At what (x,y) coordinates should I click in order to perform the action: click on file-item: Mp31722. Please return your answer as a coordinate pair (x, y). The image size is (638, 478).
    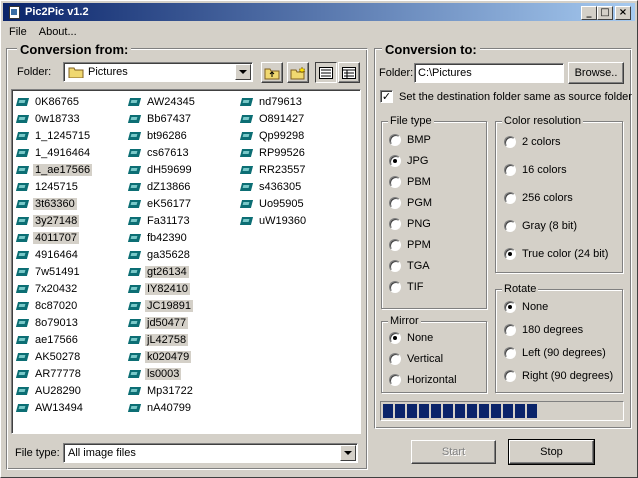
    Looking at the image, I should click on (162, 390).